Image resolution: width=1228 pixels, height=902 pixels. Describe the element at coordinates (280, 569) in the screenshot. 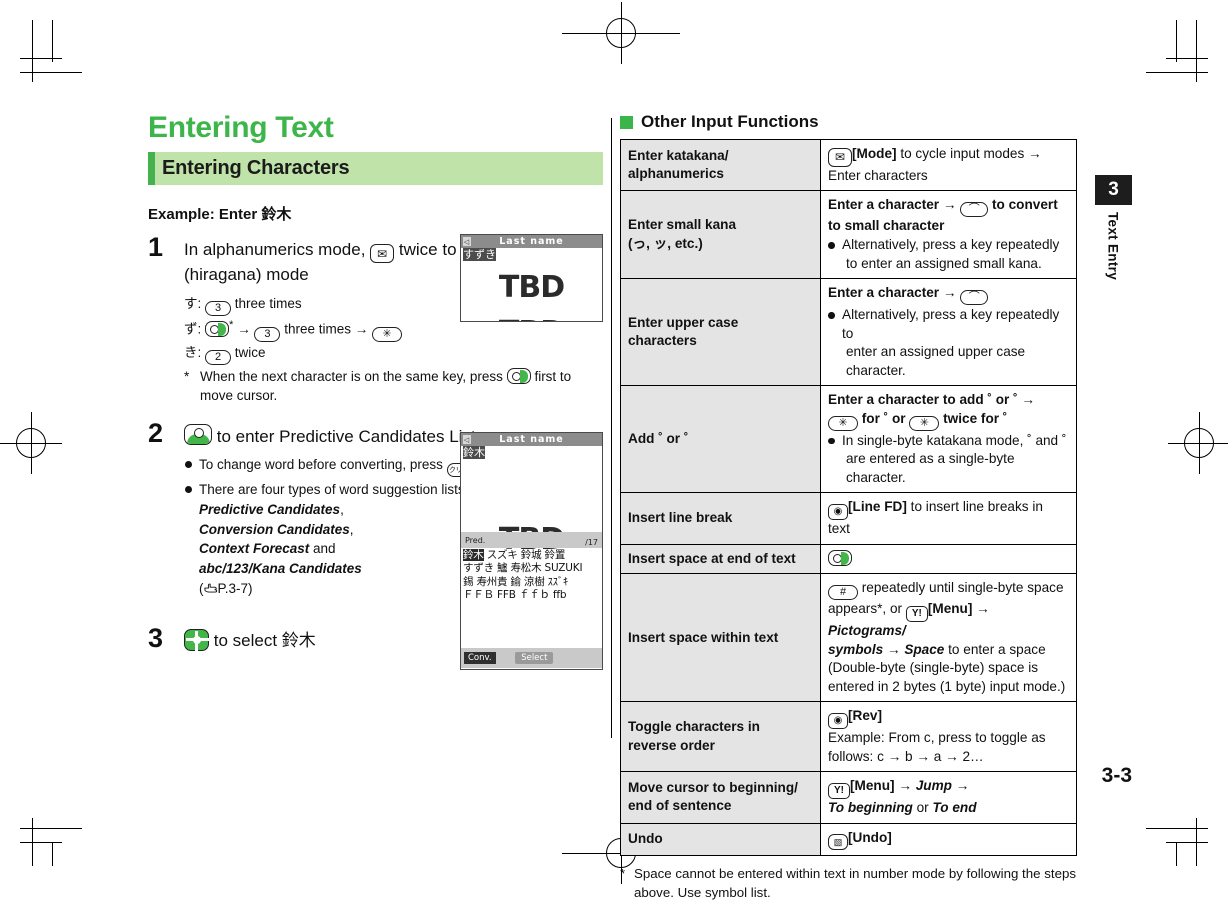

I see `list-type-abc-kana: abc/123/Kana Candidates` at that location.